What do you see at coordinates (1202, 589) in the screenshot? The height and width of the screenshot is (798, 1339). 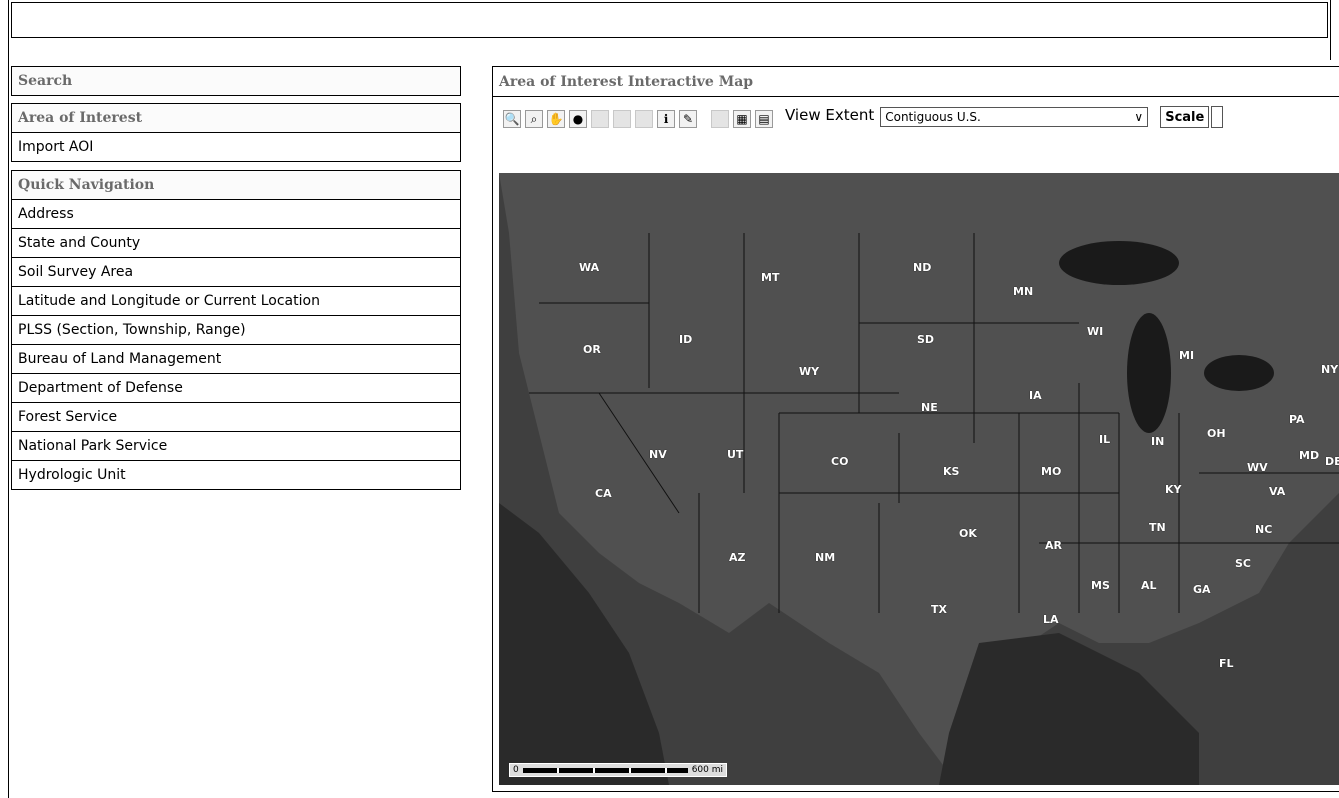 I see `state-label: GA` at bounding box center [1202, 589].